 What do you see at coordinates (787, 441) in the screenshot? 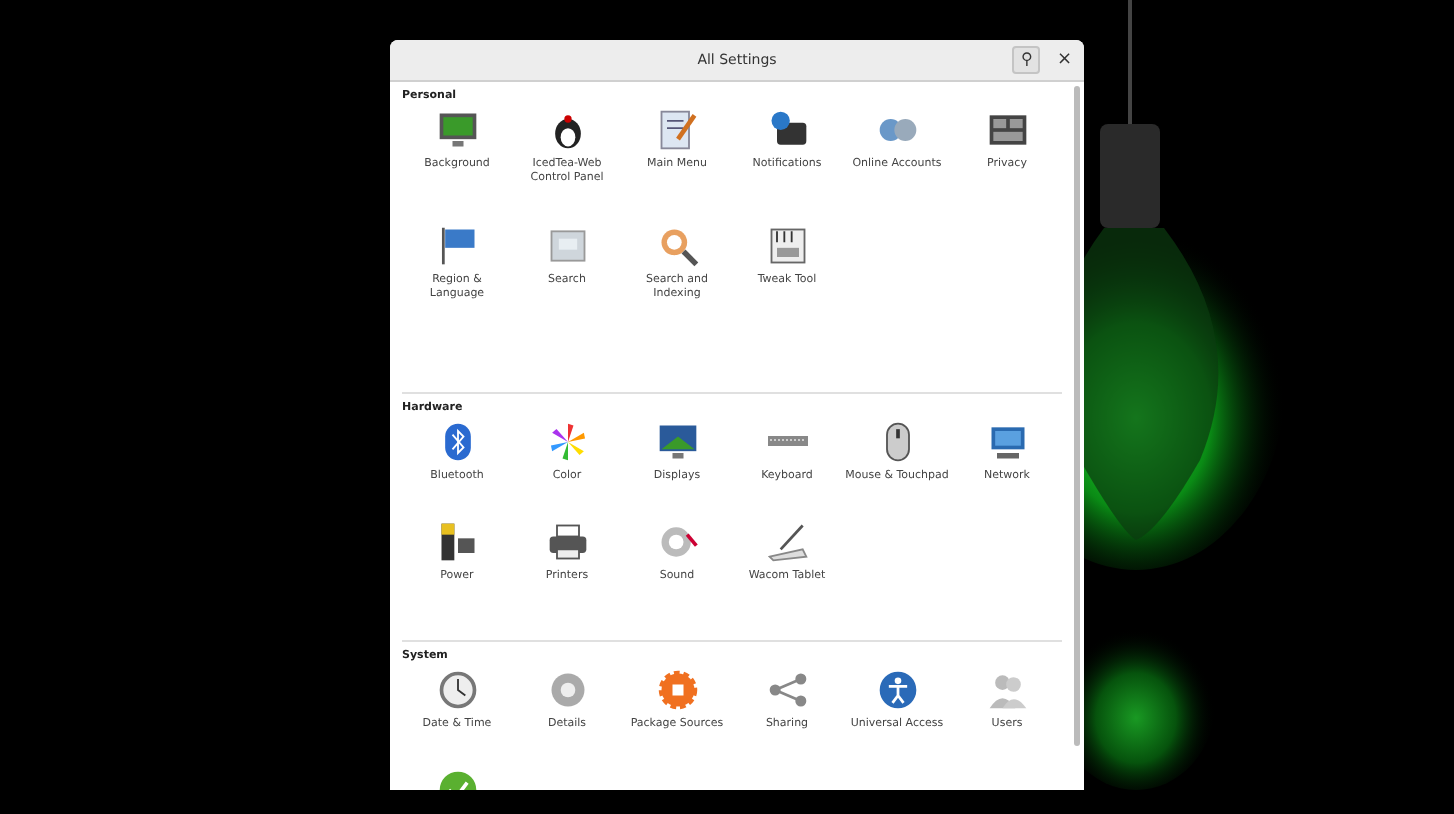
I see `keyboard-icon` at bounding box center [787, 441].